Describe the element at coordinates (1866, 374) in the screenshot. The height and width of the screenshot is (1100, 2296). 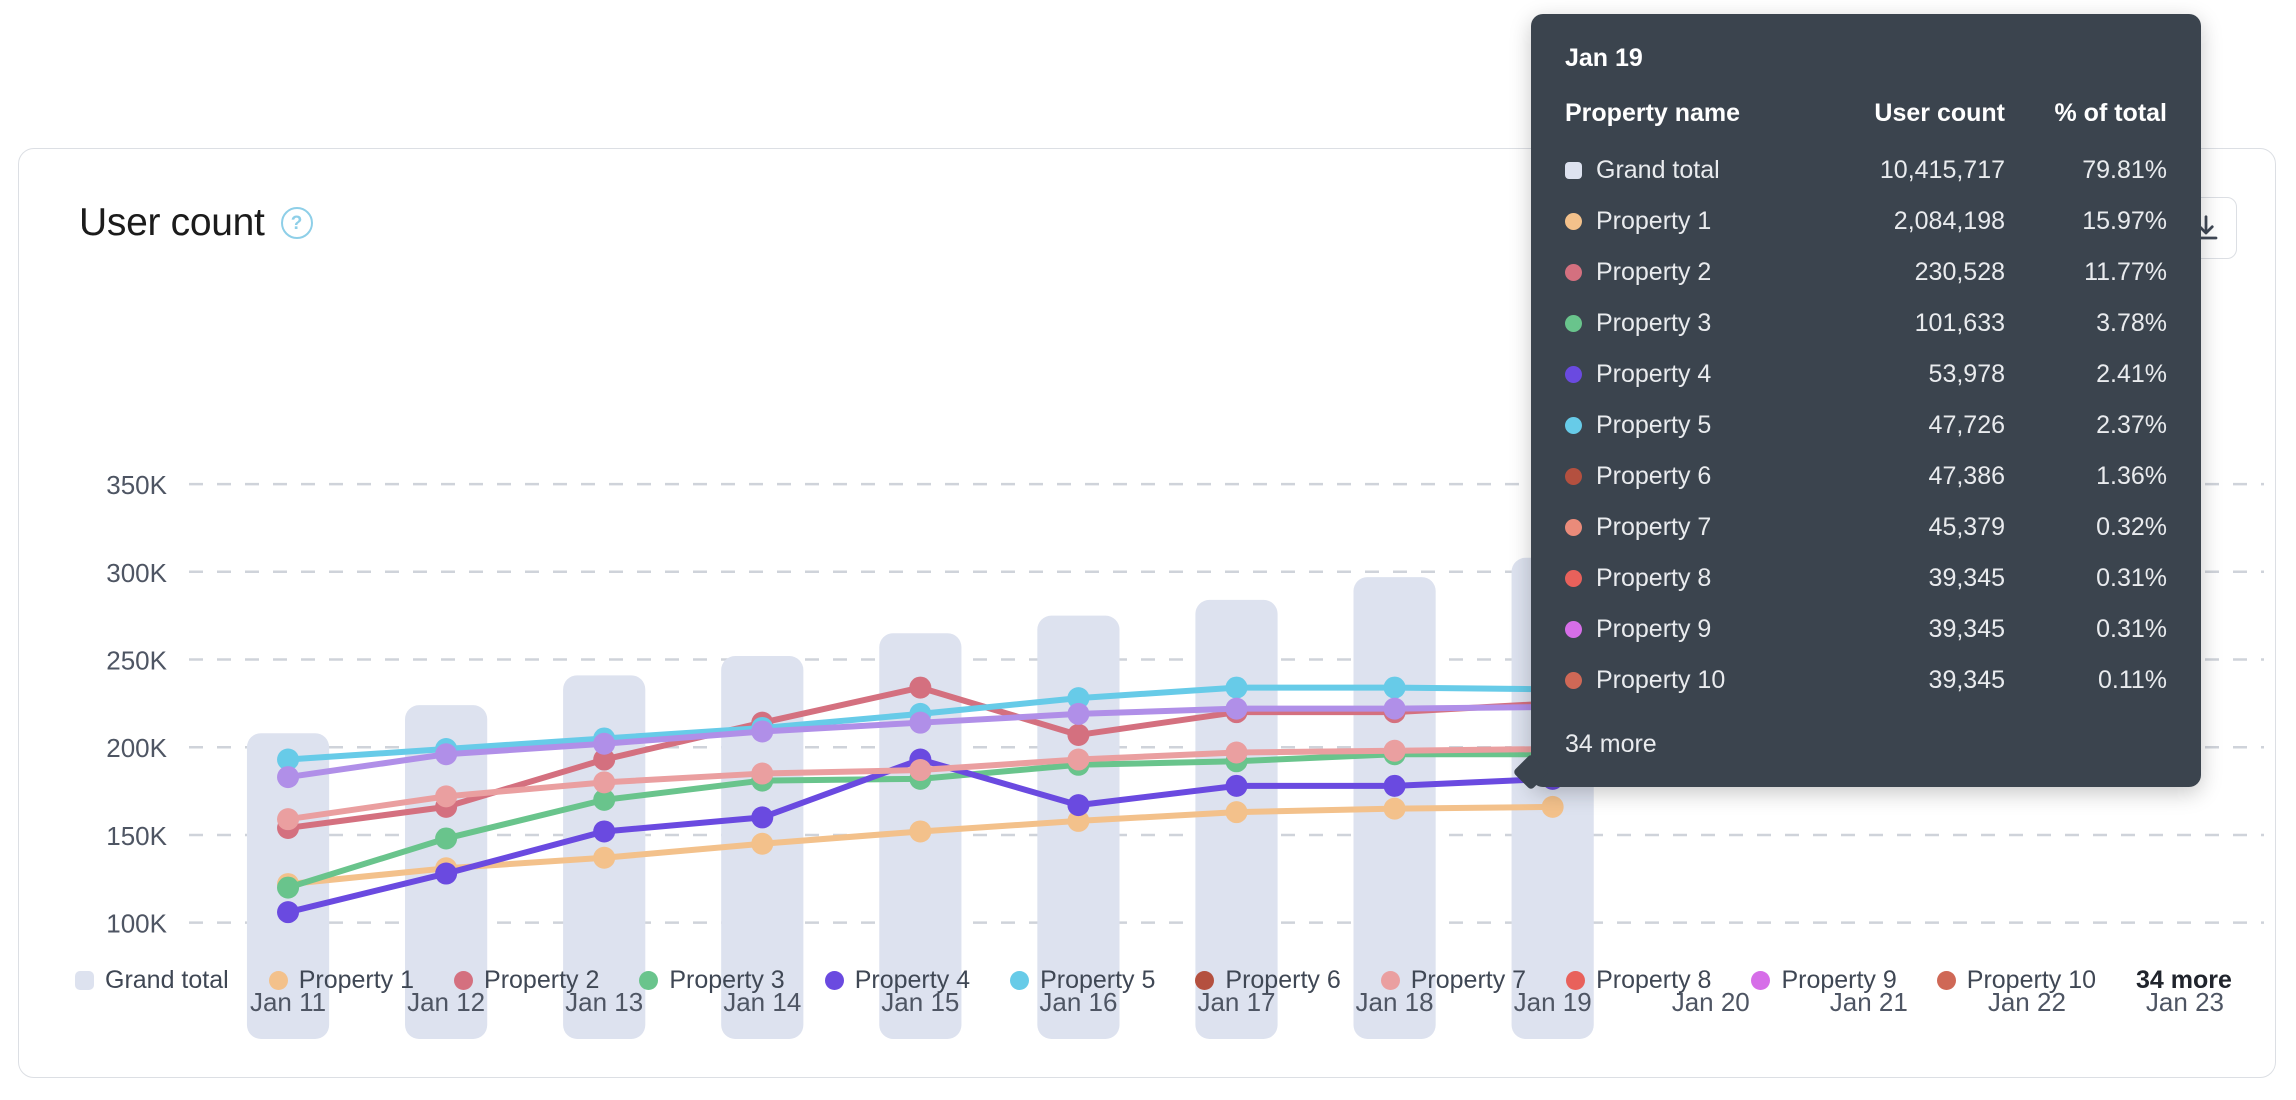
I see `tooltip-row: Property 4 53,978 2.41%` at that location.